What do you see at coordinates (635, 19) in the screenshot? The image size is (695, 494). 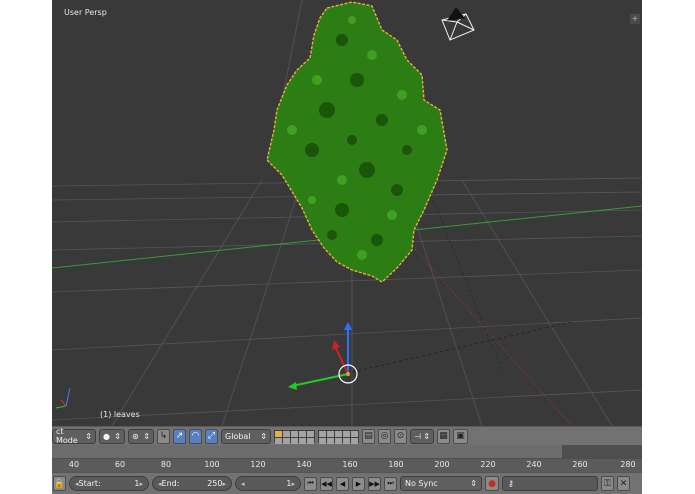 I see `area-split-icon: +` at bounding box center [635, 19].